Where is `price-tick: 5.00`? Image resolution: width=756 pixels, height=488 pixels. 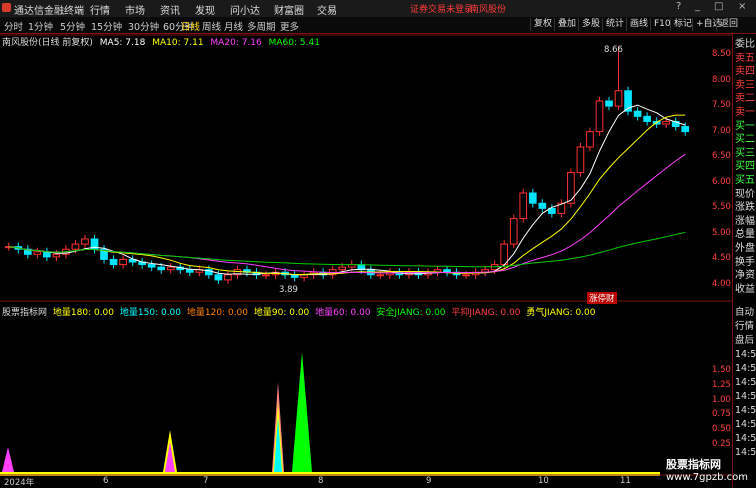 price-tick: 5.00 is located at coordinates (721, 232).